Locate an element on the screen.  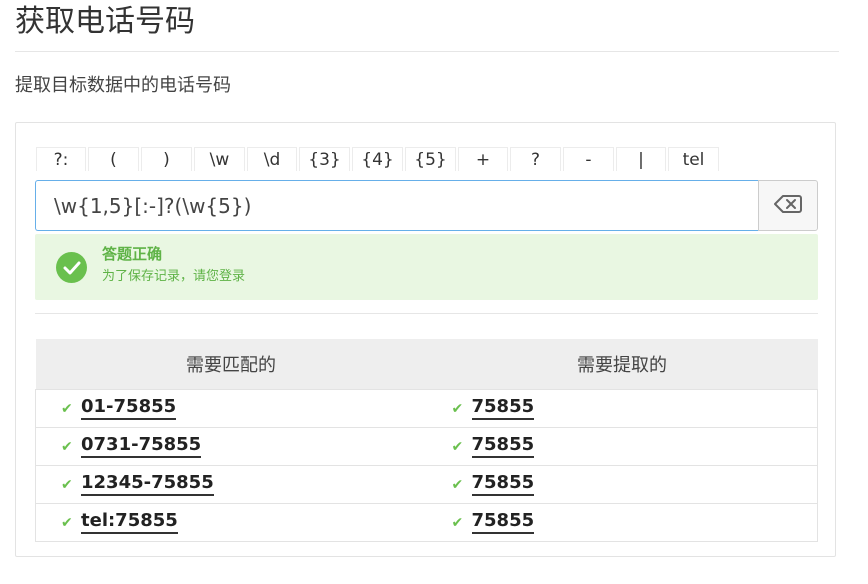
result-banner: 答题正确 为了保存记录，请您登录 is located at coordinates (426, 267).